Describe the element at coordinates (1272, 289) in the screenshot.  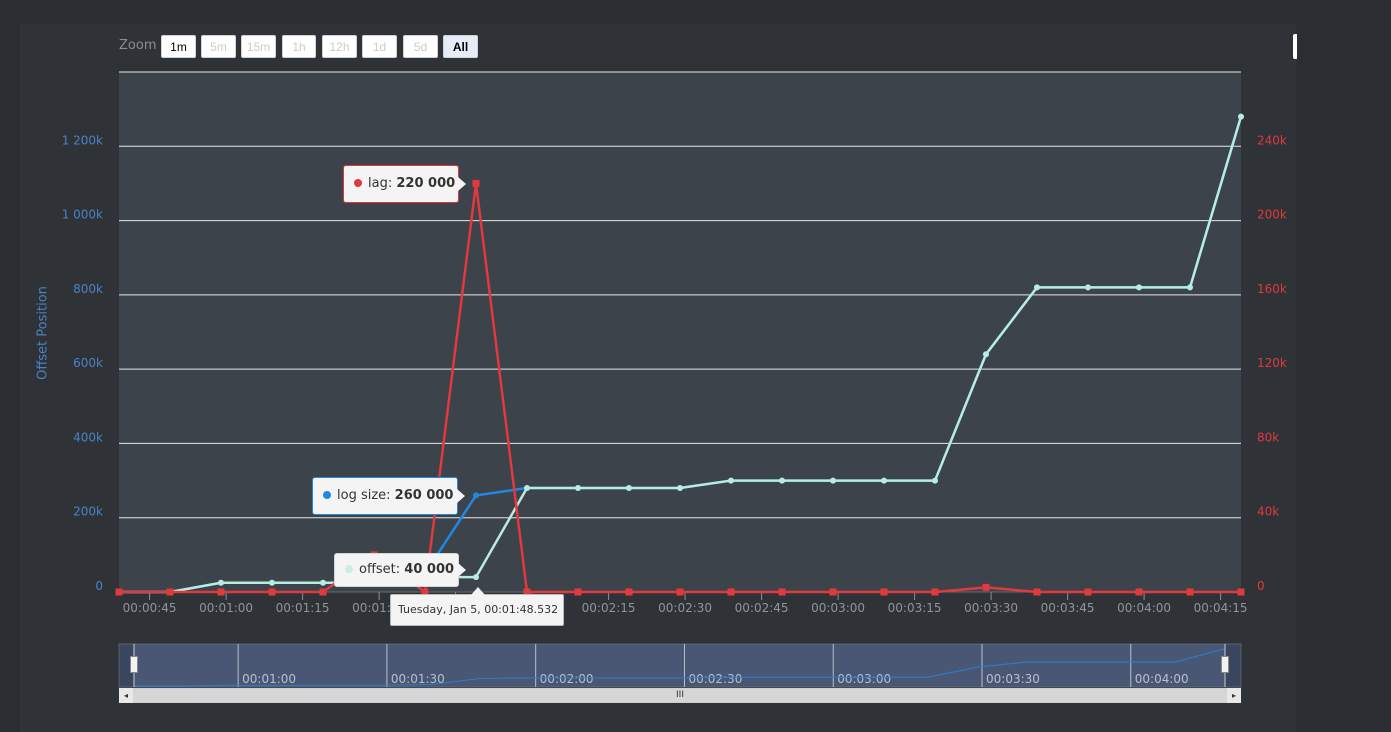
I see `y-right-tick-label: 160k` at that location.